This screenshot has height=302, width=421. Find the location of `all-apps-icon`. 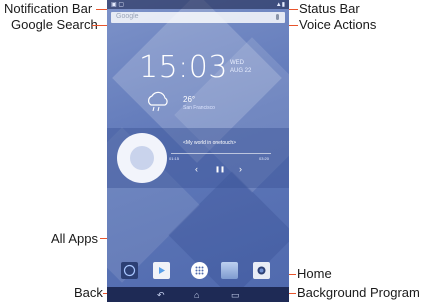

all-apps-icon is located at coordinates (199, 270).